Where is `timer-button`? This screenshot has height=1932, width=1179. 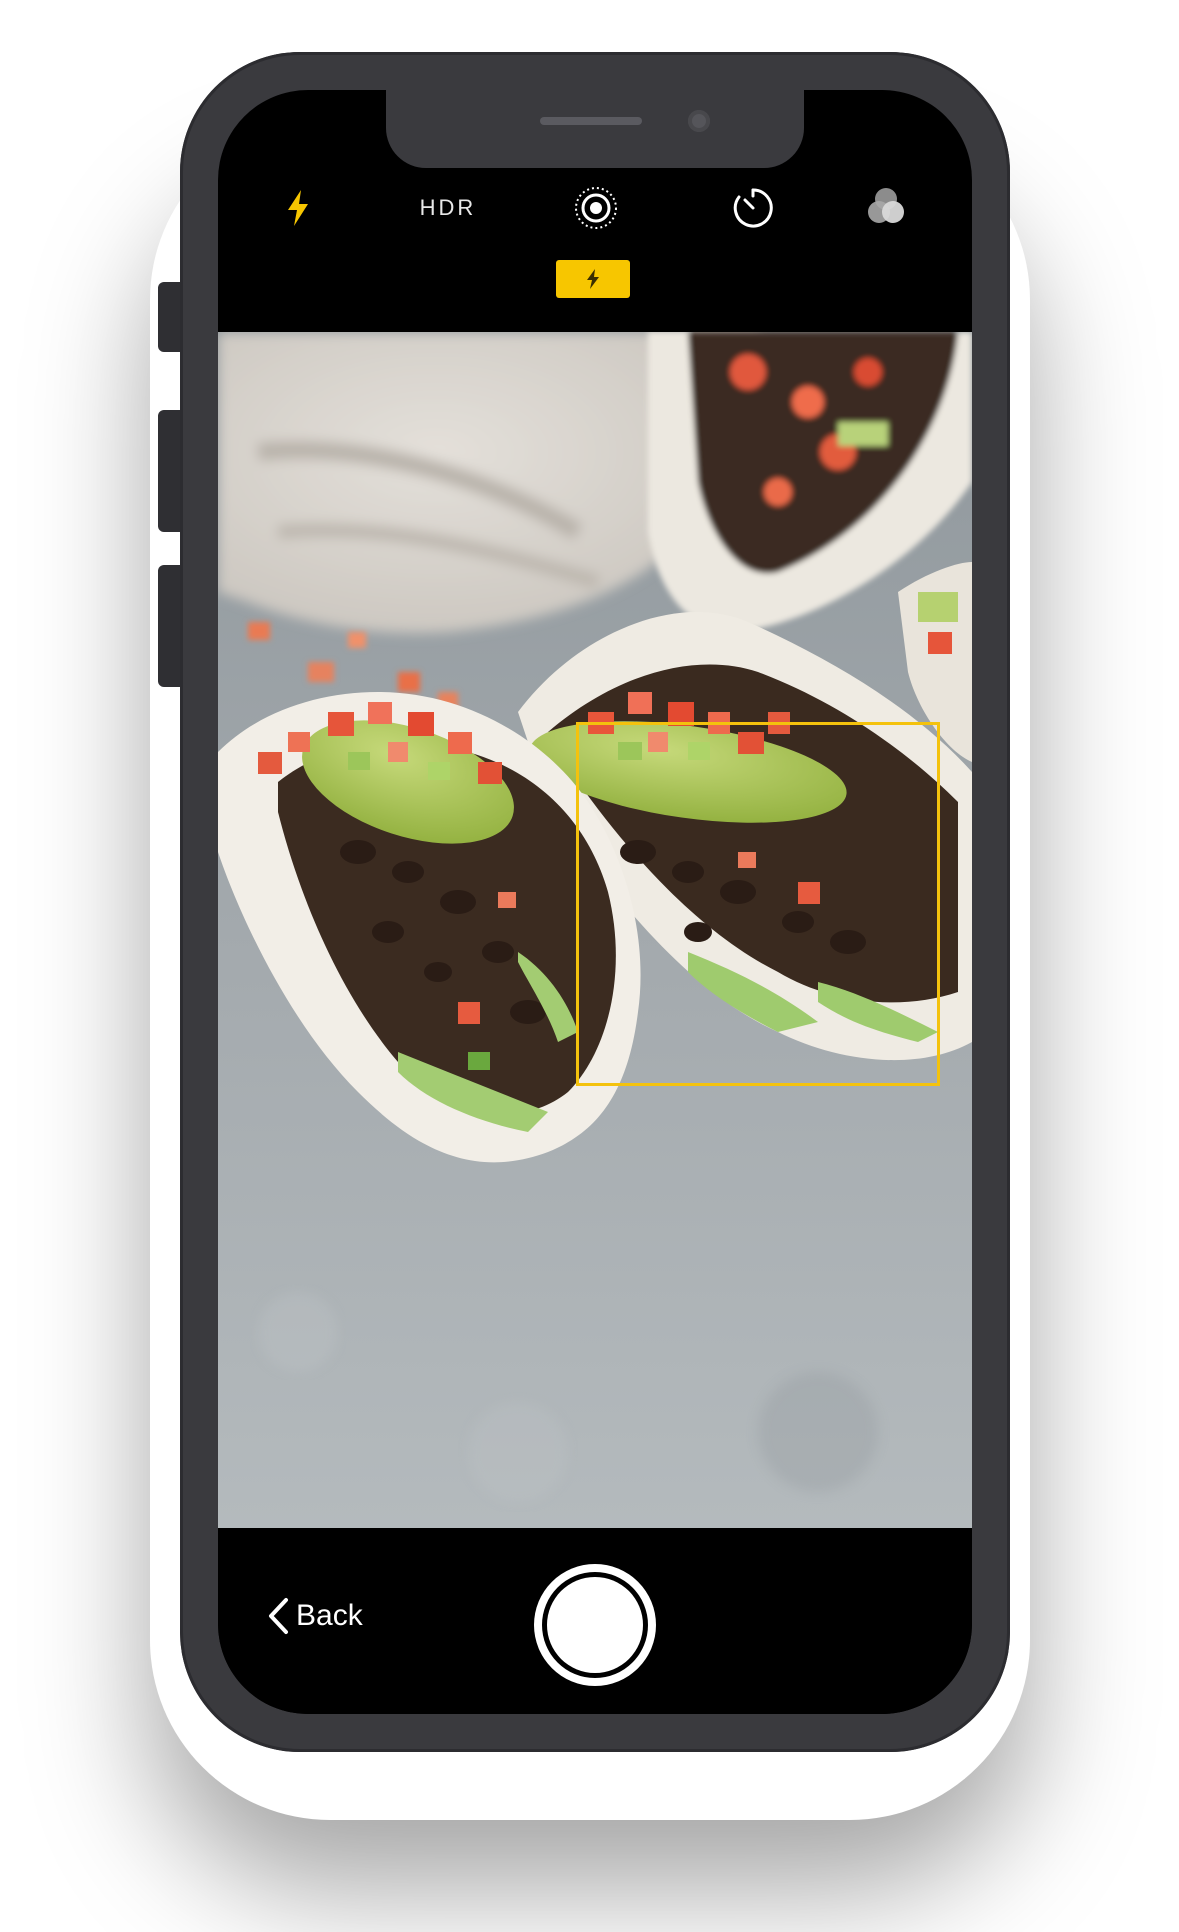
timer-button is located at coordinates (753, 208).